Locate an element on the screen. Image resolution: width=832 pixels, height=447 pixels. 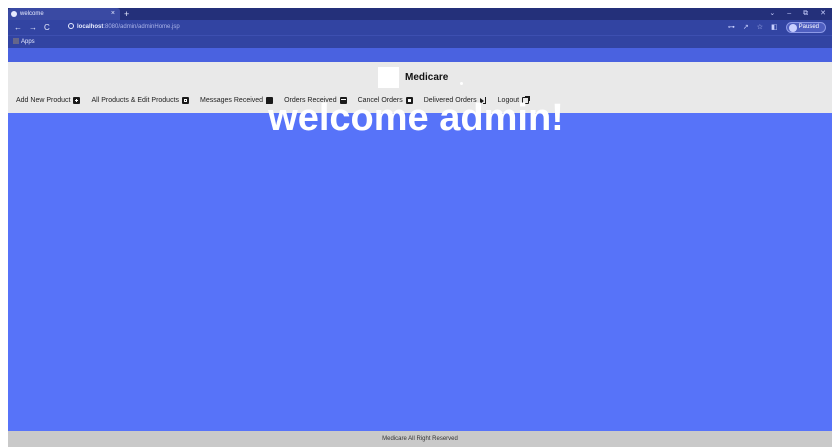
address-bar: localhost:8080/admin/adminHome.jsp is located at coordinates (318, 27).